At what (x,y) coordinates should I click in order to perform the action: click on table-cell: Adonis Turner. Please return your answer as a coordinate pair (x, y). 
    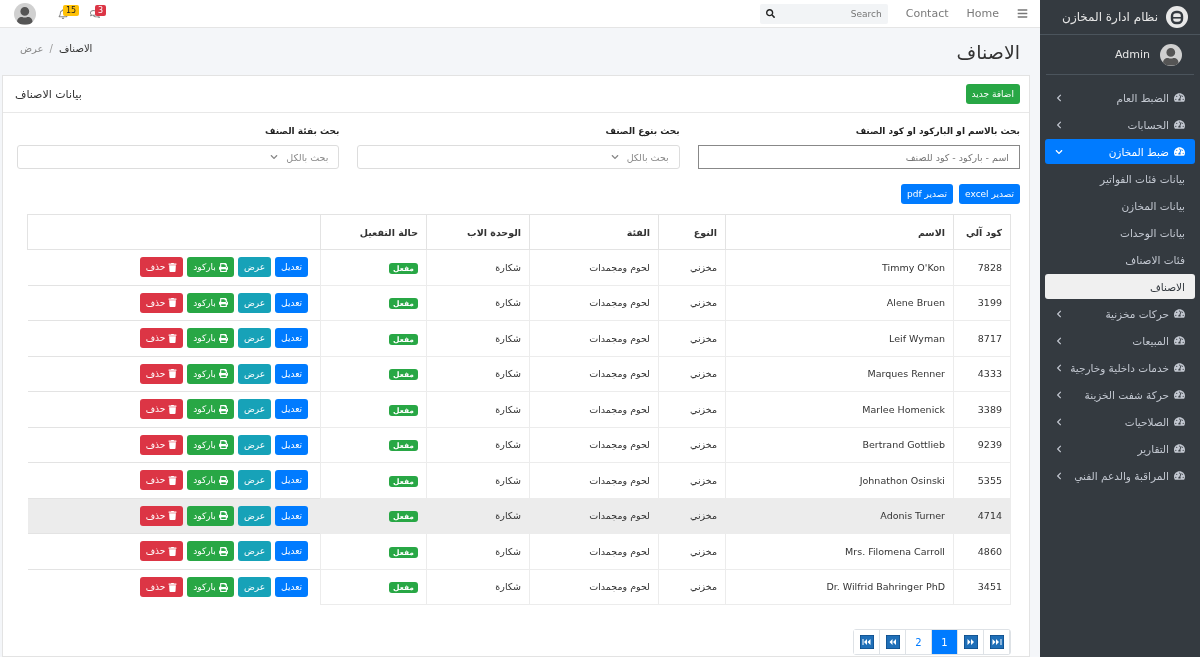
    Looking at the image, I should click on (839, 516).